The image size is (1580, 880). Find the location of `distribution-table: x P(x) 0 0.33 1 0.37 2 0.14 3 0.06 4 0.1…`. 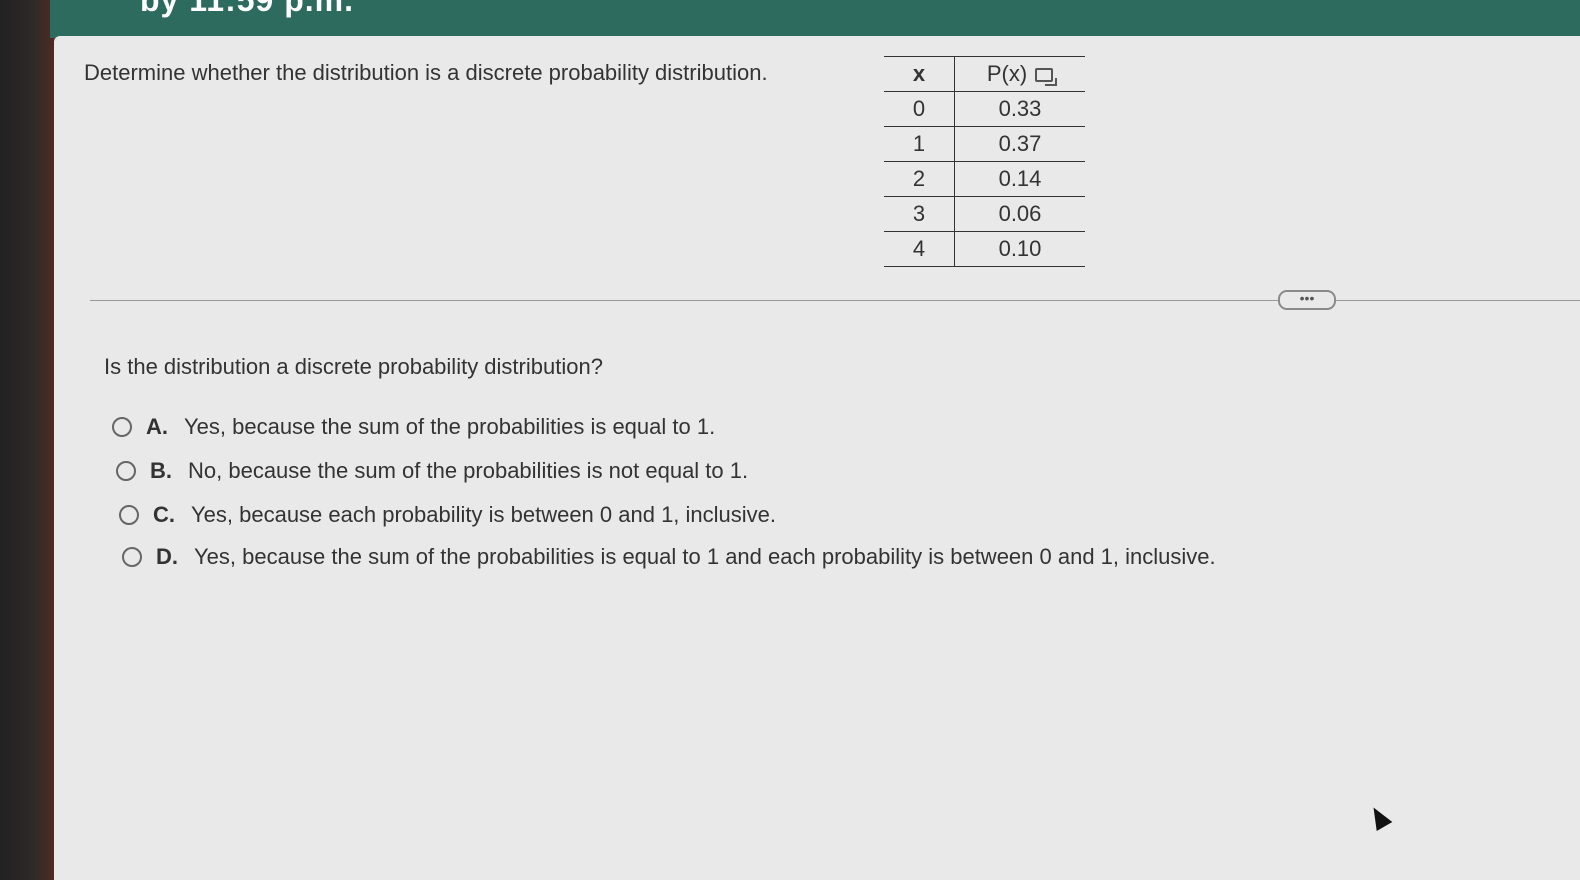

distribution-table: x P(x) 0 0.33 1 0.37 2 0.14 3 0.06 4 0.1… is located at coordinates (984, 161).